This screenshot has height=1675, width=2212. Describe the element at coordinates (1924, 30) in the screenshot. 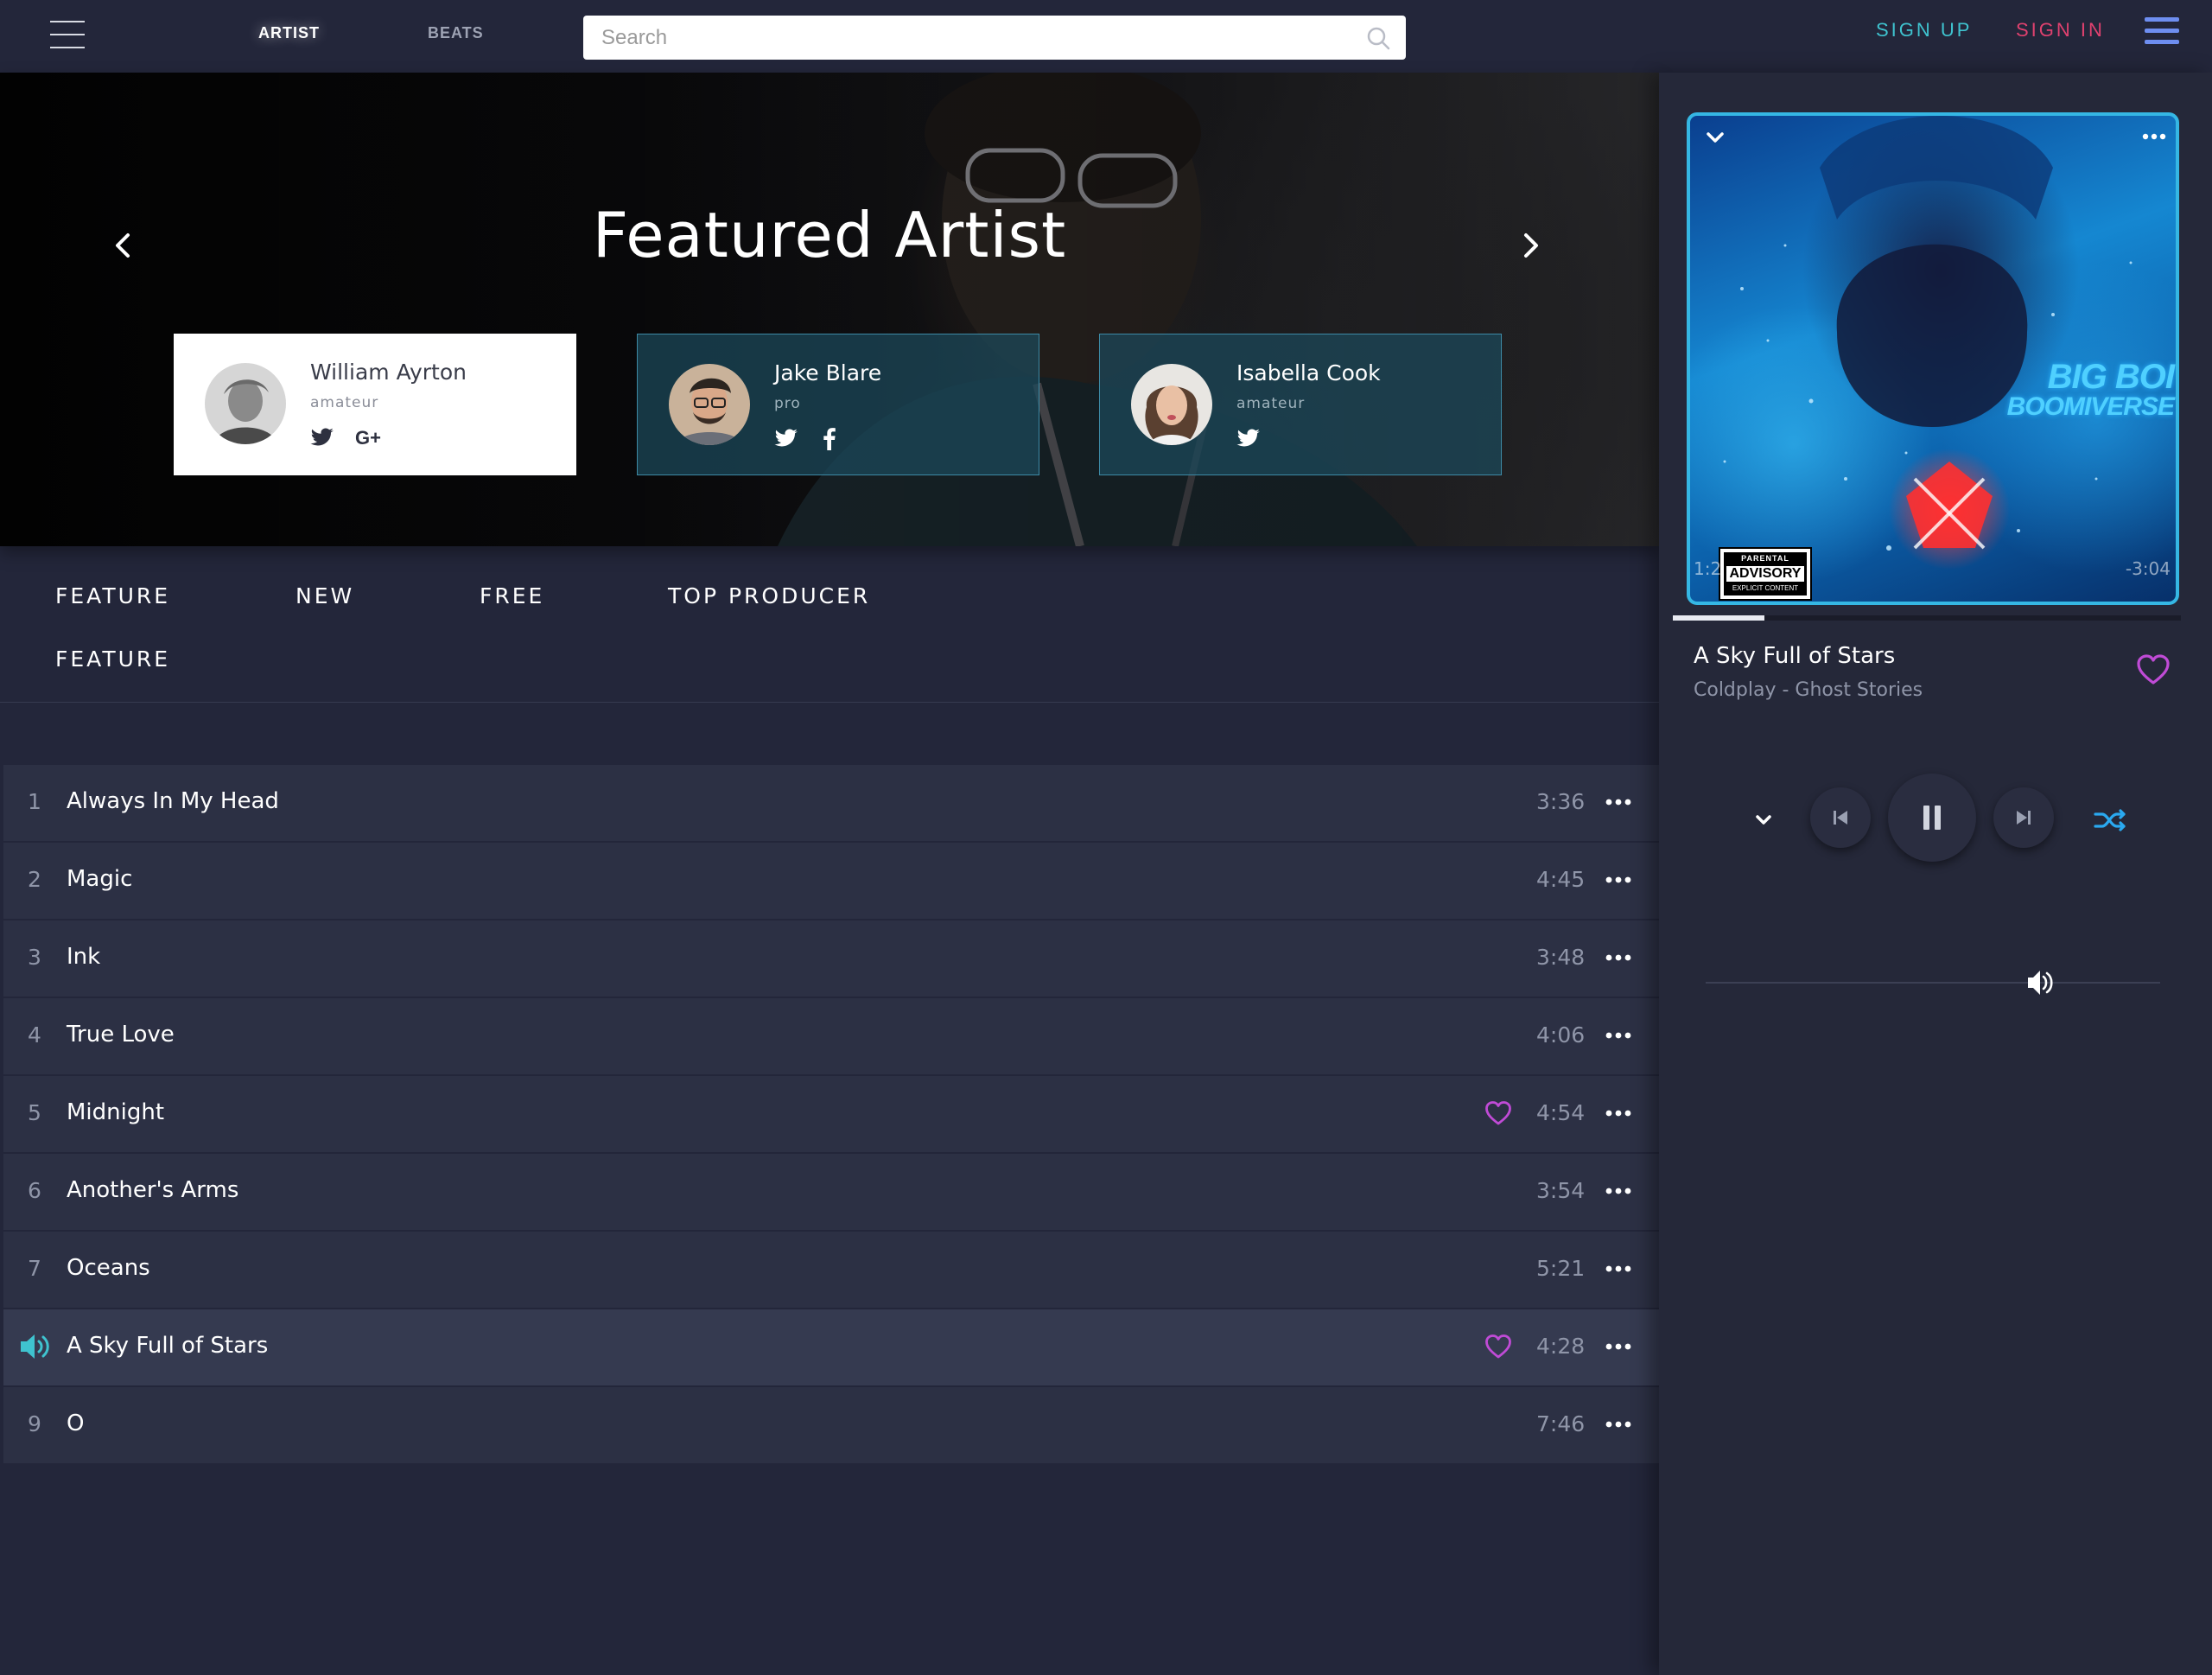

I see `sign-up-link: SIGN UP` at that location.